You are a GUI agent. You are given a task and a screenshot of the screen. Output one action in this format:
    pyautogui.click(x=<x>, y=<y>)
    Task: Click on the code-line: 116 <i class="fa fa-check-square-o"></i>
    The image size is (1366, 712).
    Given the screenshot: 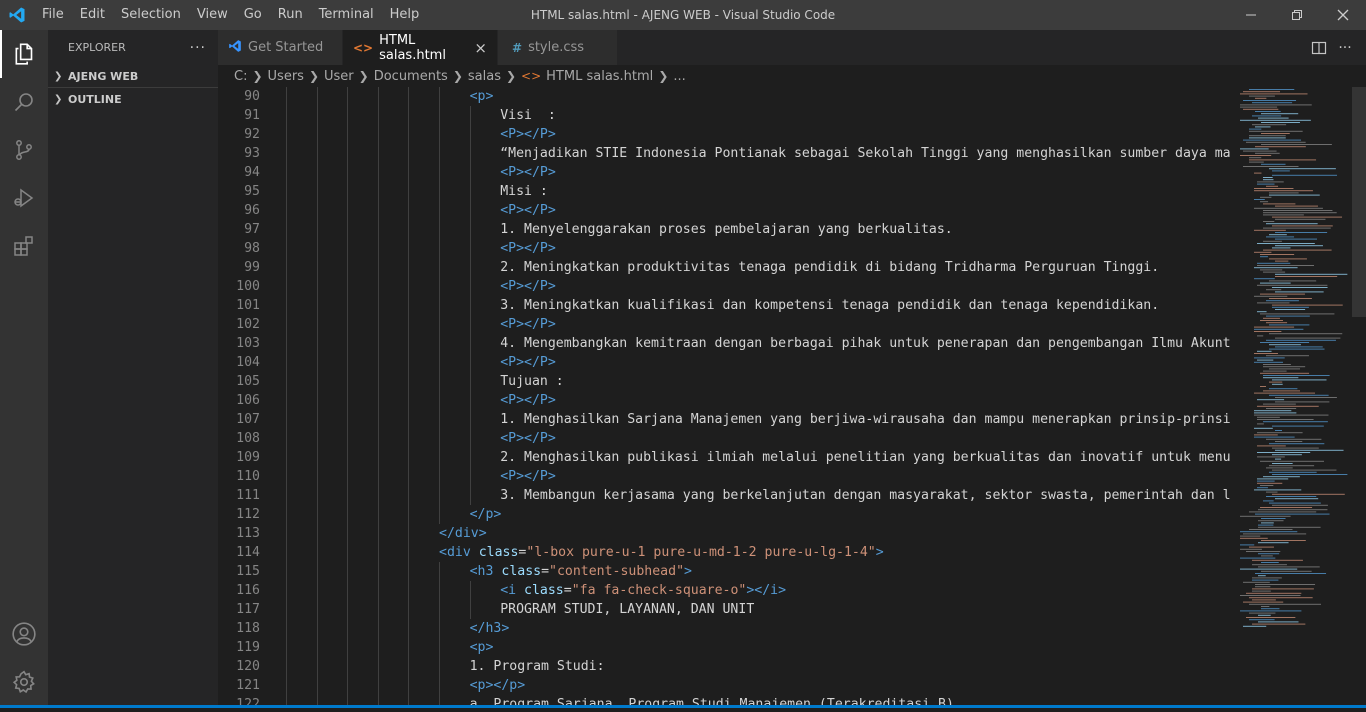 What is the action you would take?
    pyautogui.click(x=724, y=590)
    